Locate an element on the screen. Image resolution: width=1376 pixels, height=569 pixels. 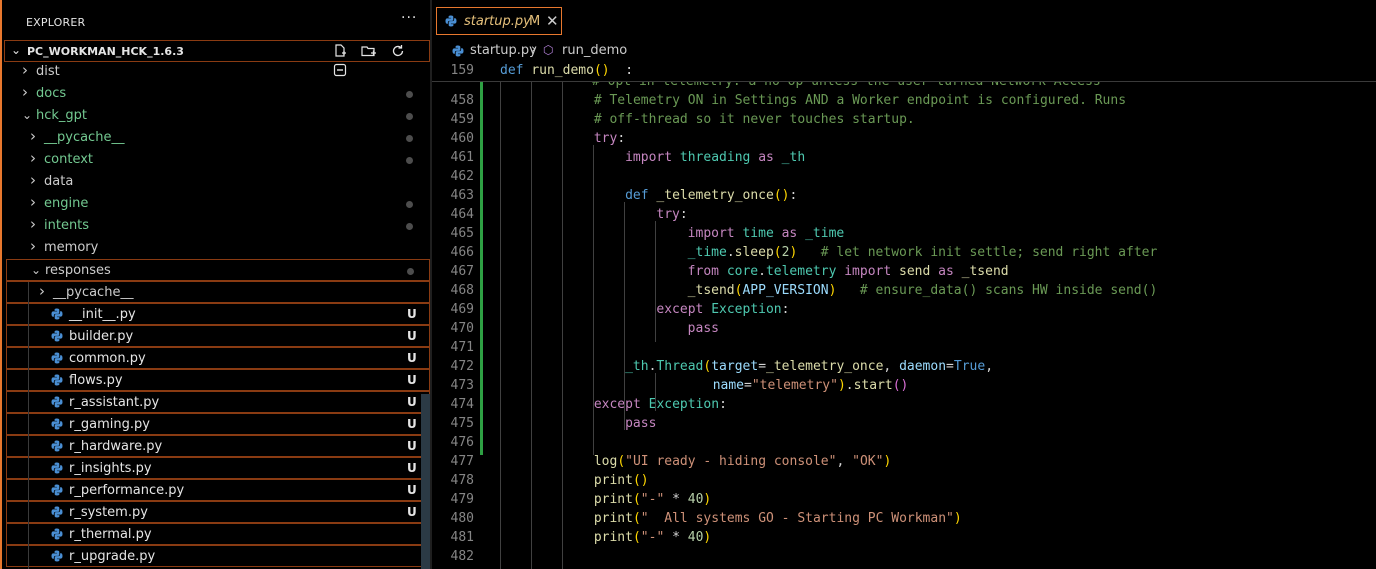
tree-folder-item: ⌄ responses is located at coordinates (218, 270).